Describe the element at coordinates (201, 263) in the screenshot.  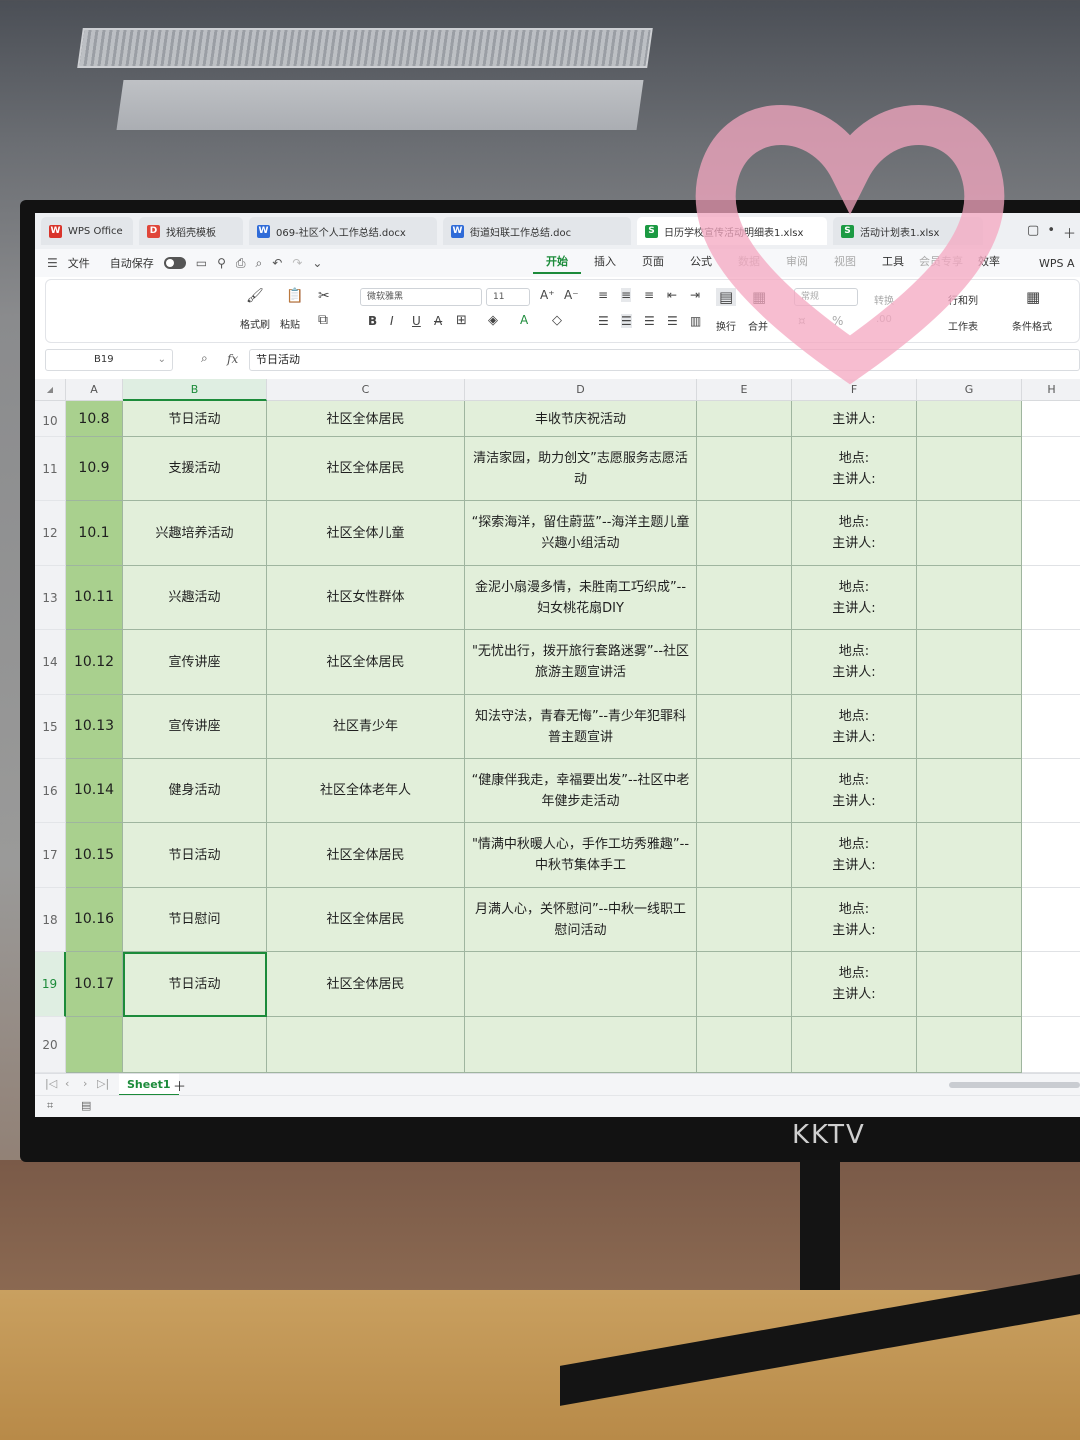
I see `save-icon: ▭` at that location.